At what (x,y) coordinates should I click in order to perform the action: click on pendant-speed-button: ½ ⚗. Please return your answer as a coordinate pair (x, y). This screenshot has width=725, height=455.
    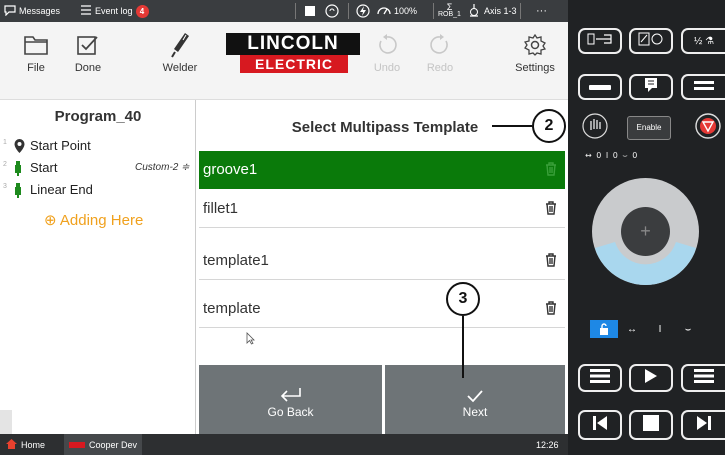
    Looking at the image, I should click on (703, 41).